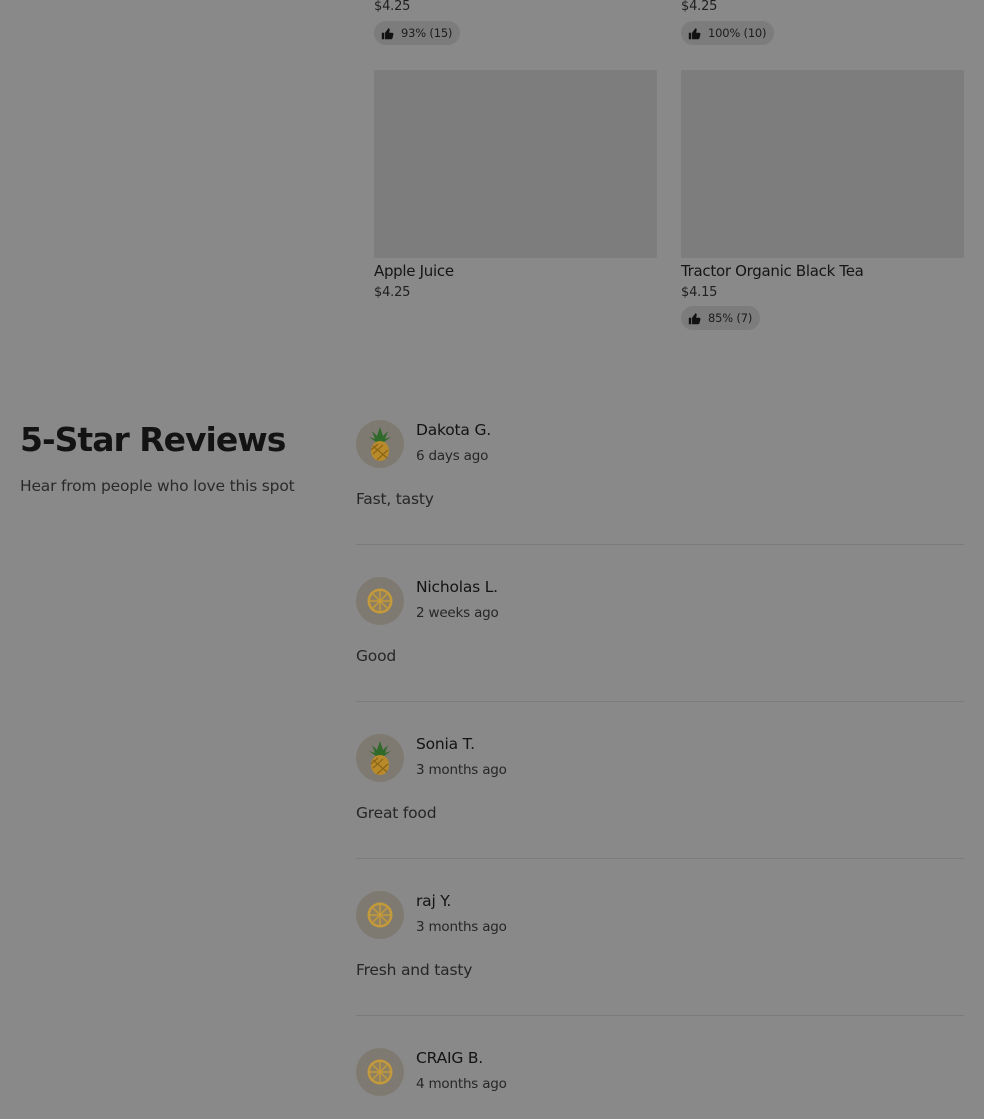 Image resolution: width=984 pixels, height=1119 pixels. Describe the element at coordinates (660, 1083) in the screenshot. I see `review-item: CRAIG B. 4 months ago` at that location.